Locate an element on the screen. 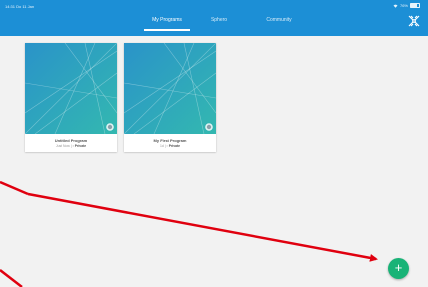 This screenshot has height=287, width=428. sphero-logo-icon is located at coordinates (414, 21).